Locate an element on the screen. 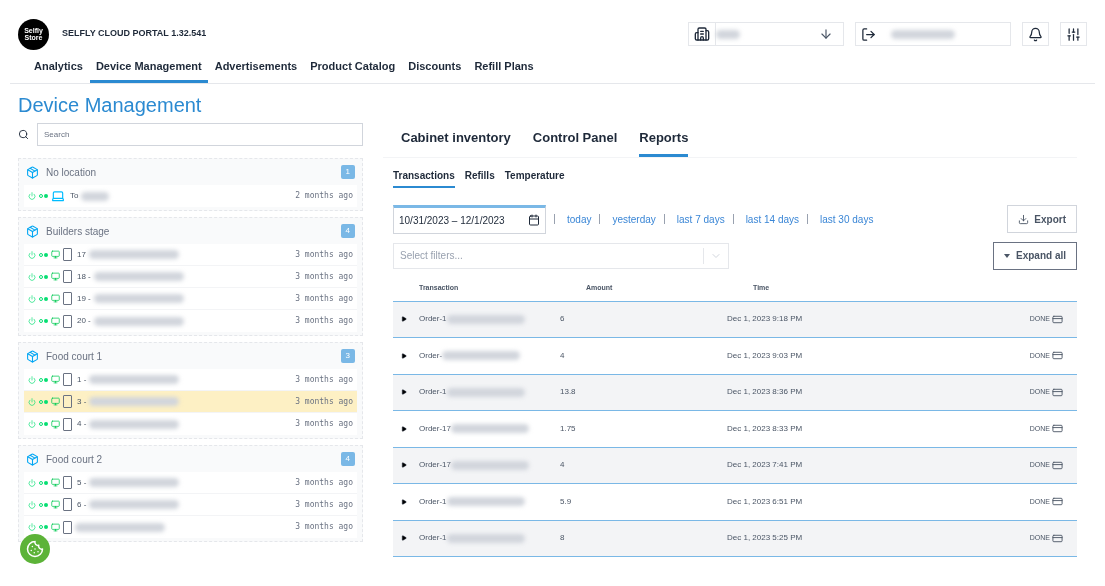 Image resolution: width=1105 pixels, height=586 pixels. device-row: 3 - 3 months ago is located at coordinates (190, 402).